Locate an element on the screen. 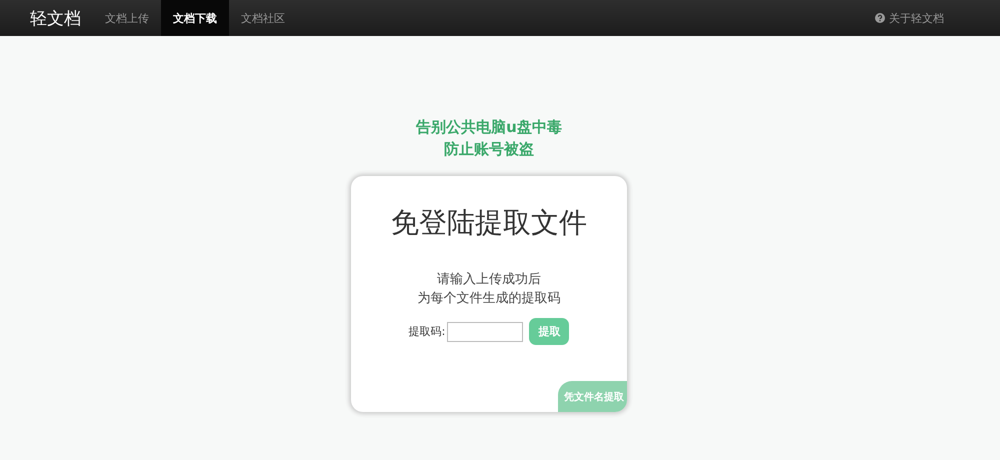  slogan-text: 告别公共电脑u盘中毒 is located at coordinates (489, 127).